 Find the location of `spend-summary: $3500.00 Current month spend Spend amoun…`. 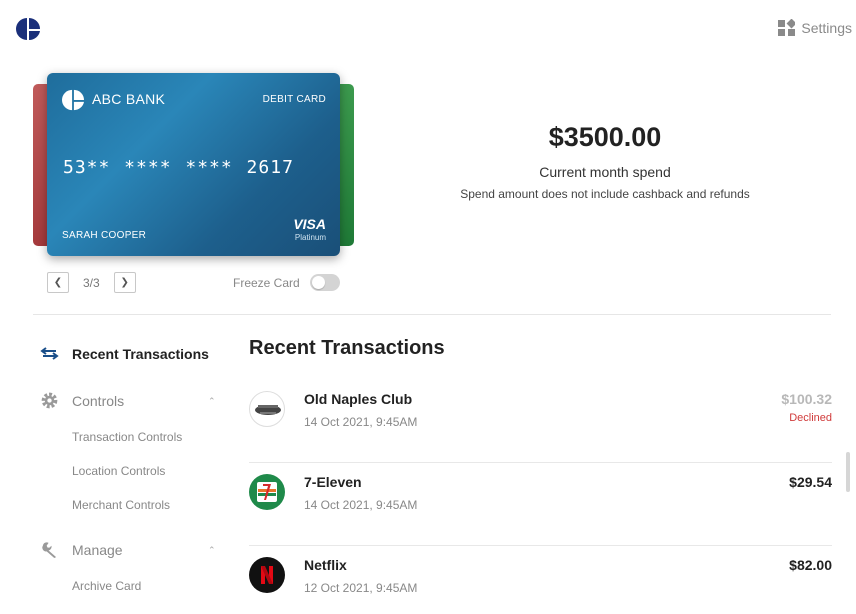

spend-summary: $3500.00 Current month spend Spend amoun… is located at coordinates (605, 161).